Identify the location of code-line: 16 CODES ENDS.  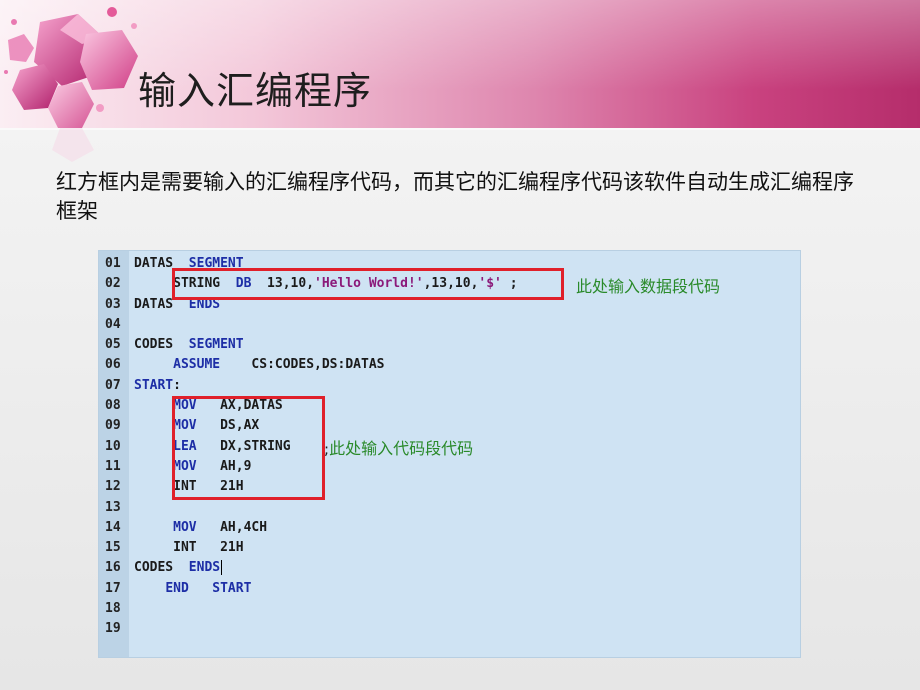
(161, 568).